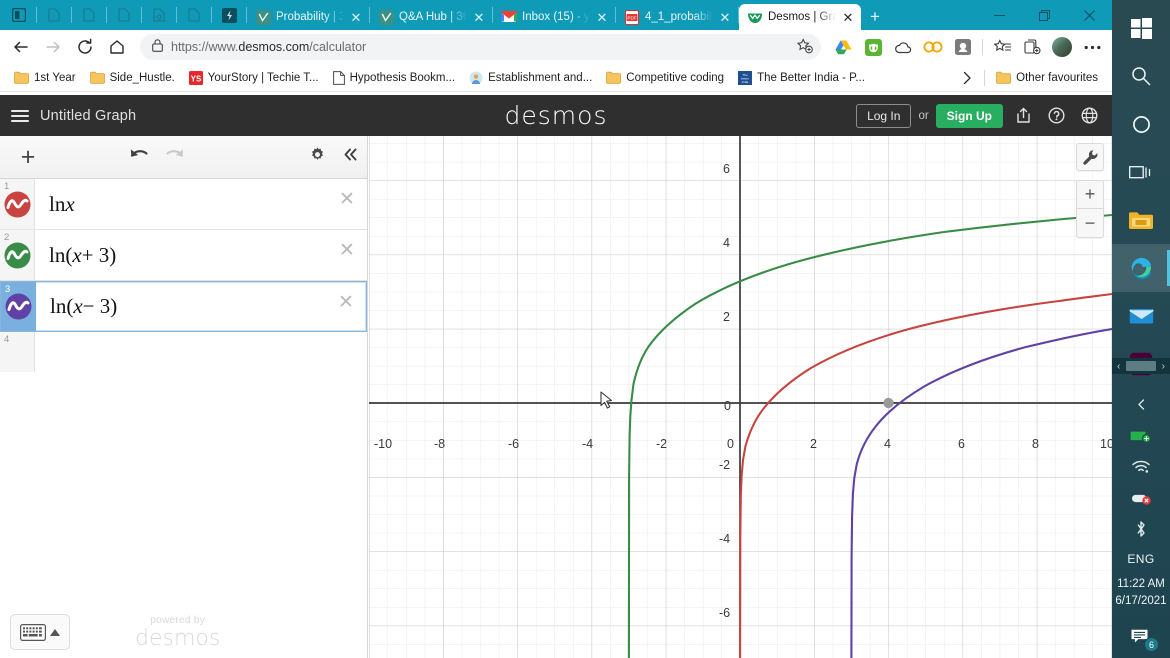 Image resolution: width=1170 pixels, height=658 pixels. I want to click on language-icon, so click(1089, 116).